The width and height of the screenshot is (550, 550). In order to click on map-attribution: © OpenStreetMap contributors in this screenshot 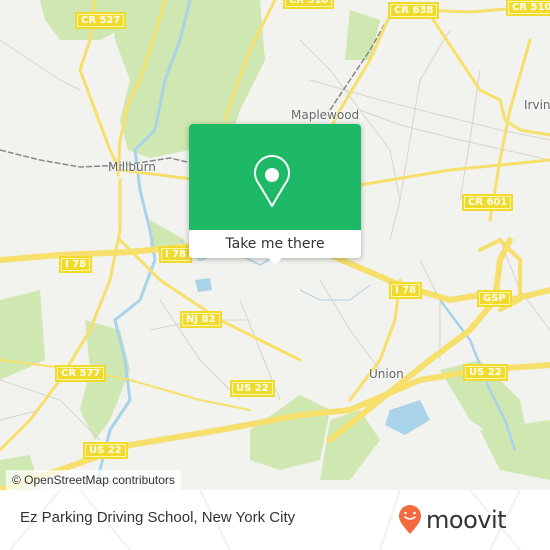, I will do `click(93, 480)`.